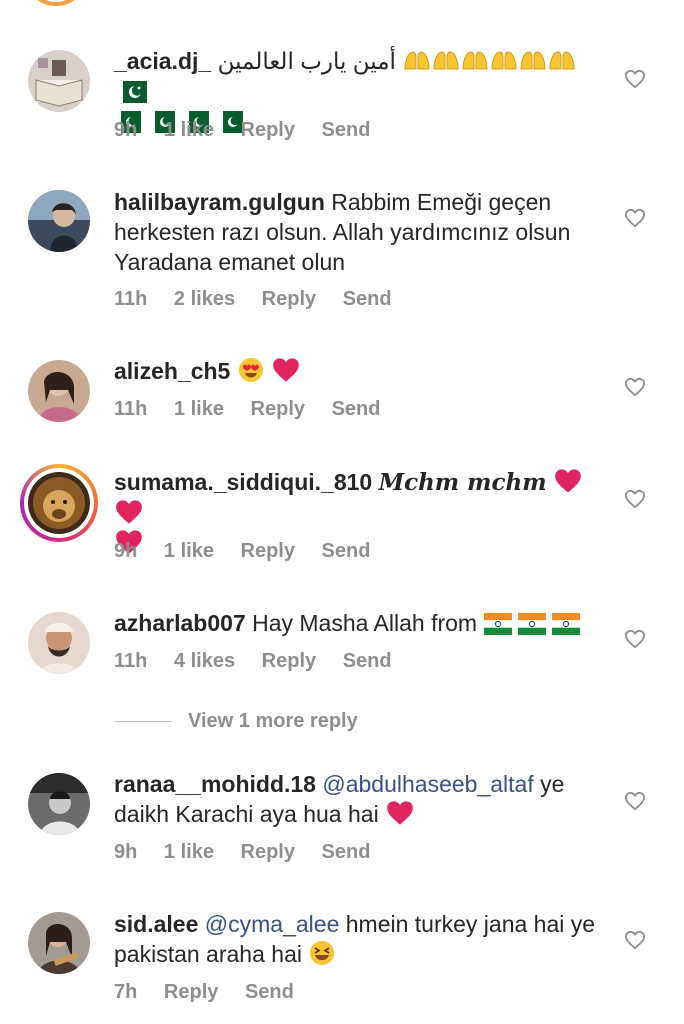  What do you see at coordinates (272, 924) in the screenshot?
I see `mention-link: @cyma_alee` at bounding box center [272, 924].